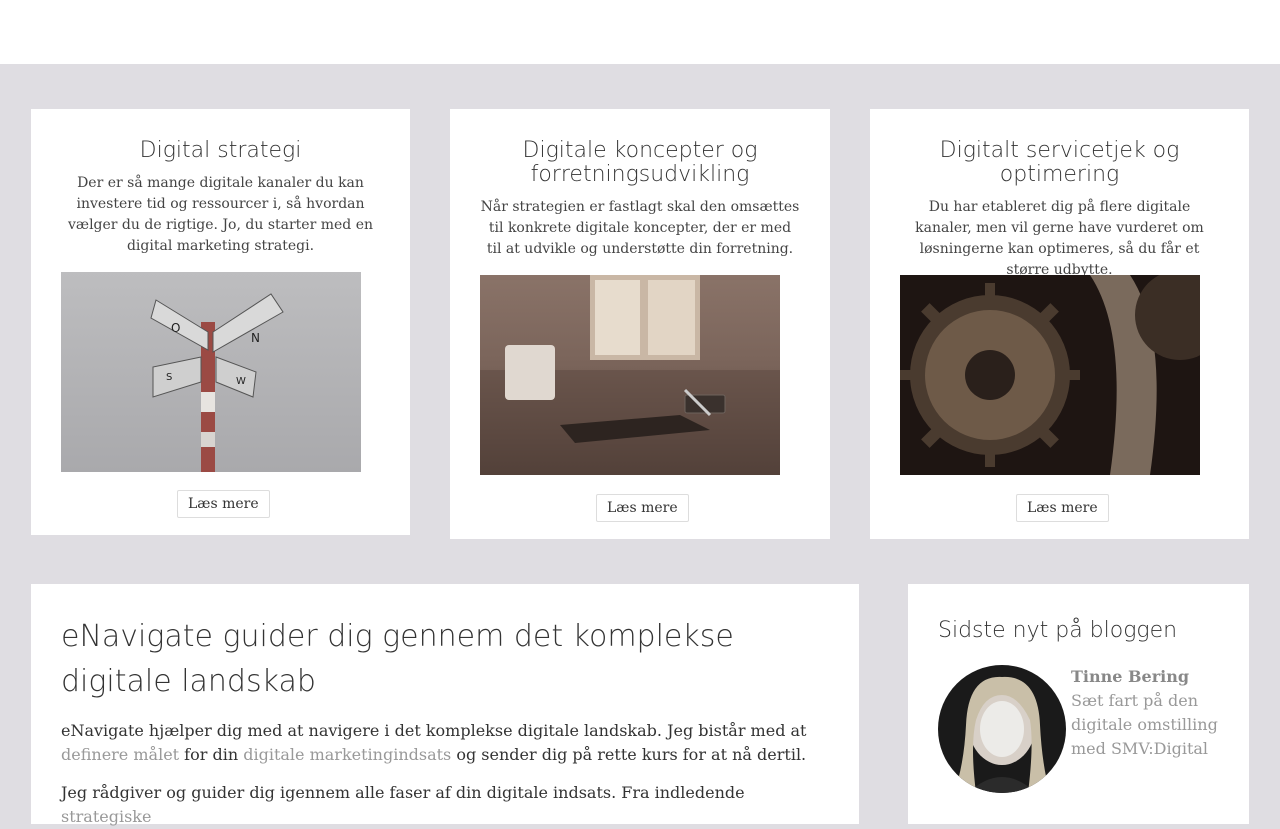 Image resolution: width=1280 pixels, height=829 pixels. I want to click on text-segment: for din, so click(211, 754).